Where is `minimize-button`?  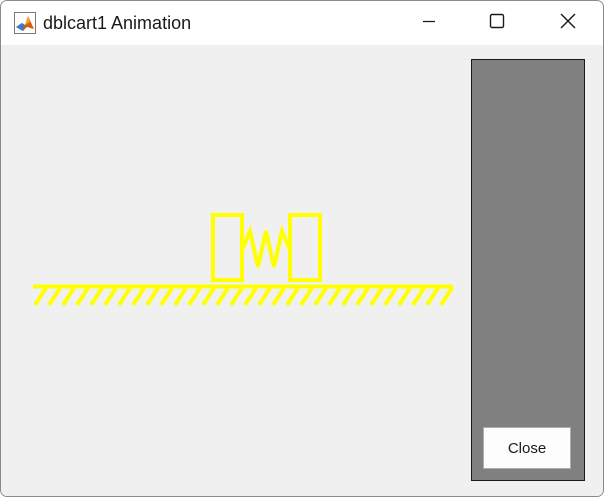 minimize-button is located at coordinates (429, 23).